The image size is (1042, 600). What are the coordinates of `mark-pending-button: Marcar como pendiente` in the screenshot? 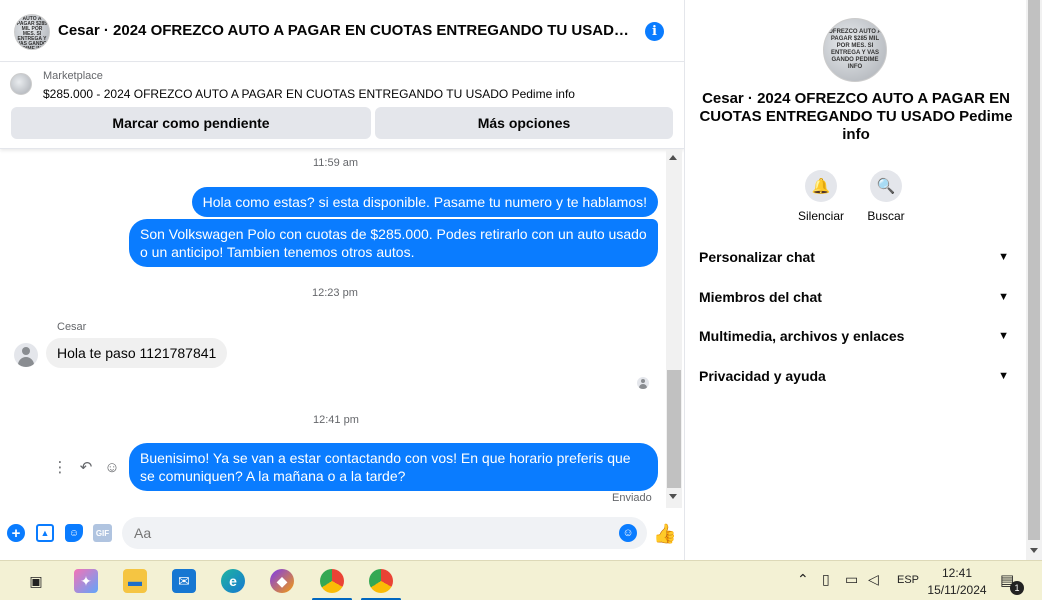 It's located at (191, 123).